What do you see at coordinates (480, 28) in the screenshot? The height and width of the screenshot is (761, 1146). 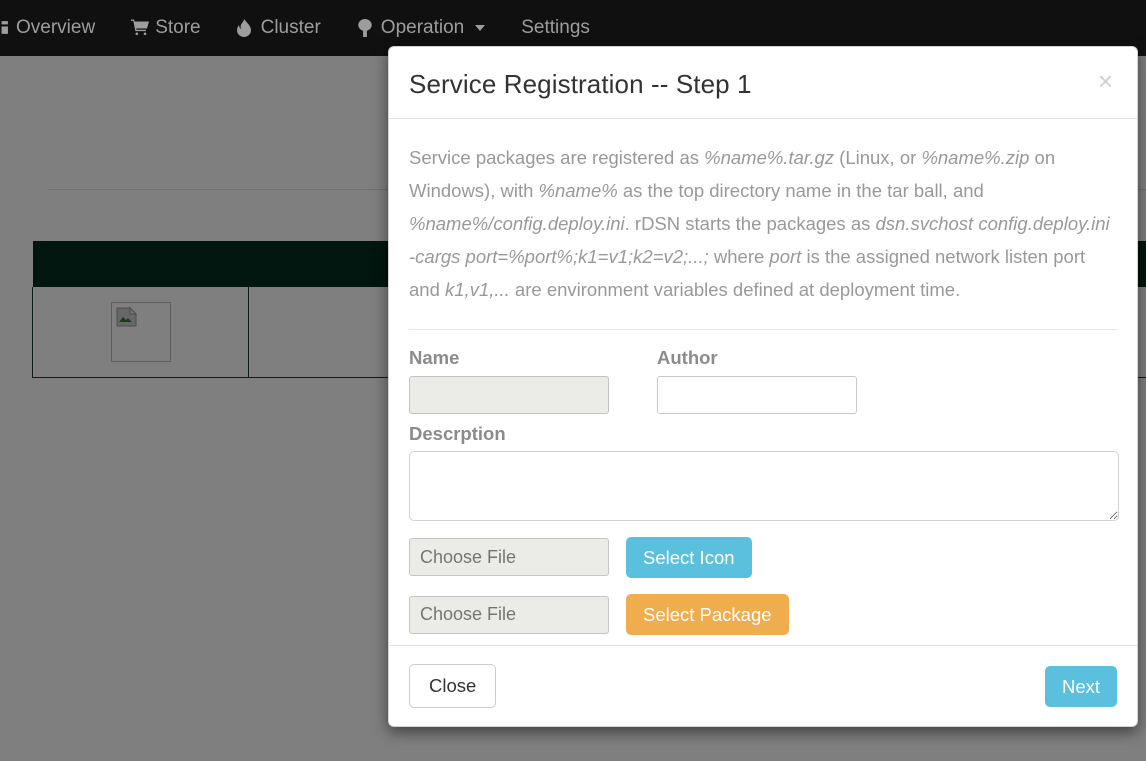 I see `chevron-down-icon` at bounding box center [480, 28].